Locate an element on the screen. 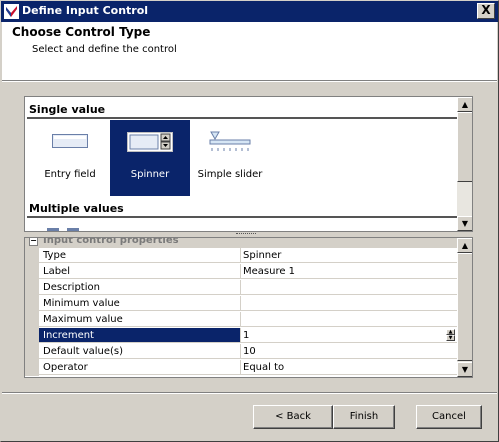  close-button: X is located at coordinates (486, 11).